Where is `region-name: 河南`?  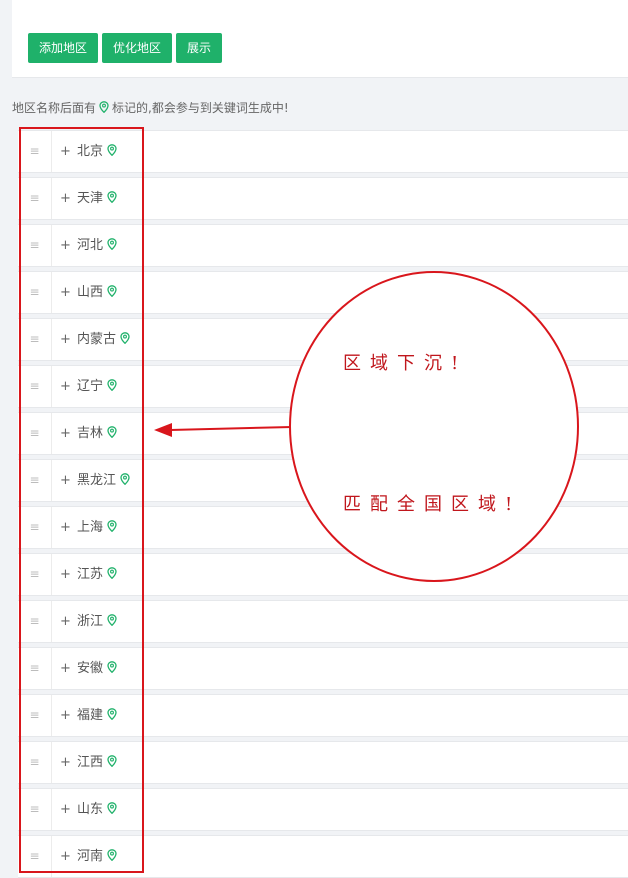
region-name: 河南 is located at coordinates (97, 856).